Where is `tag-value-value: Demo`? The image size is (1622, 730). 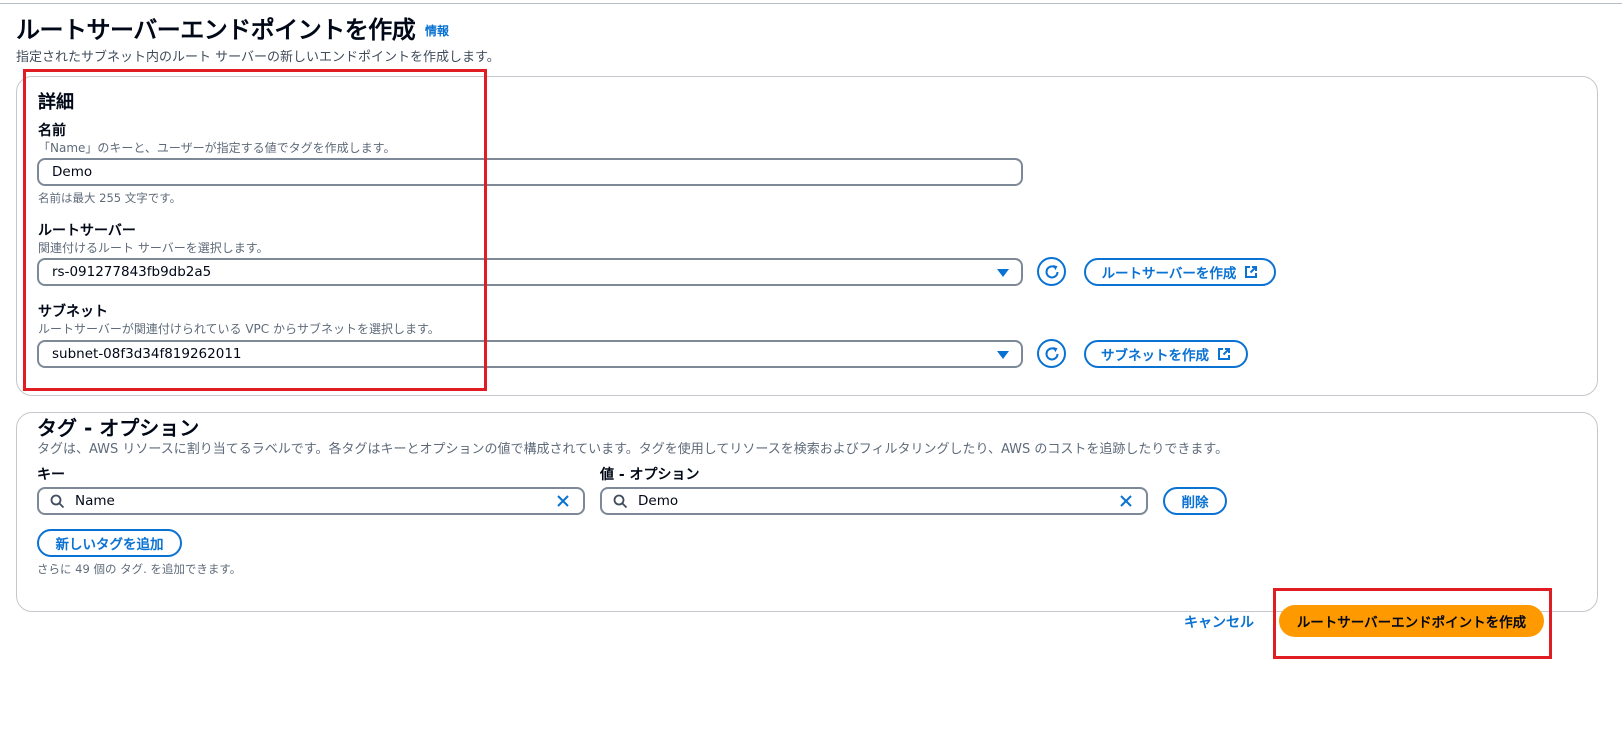 tag-value-value: Demo is located at coordinates (658, 501).